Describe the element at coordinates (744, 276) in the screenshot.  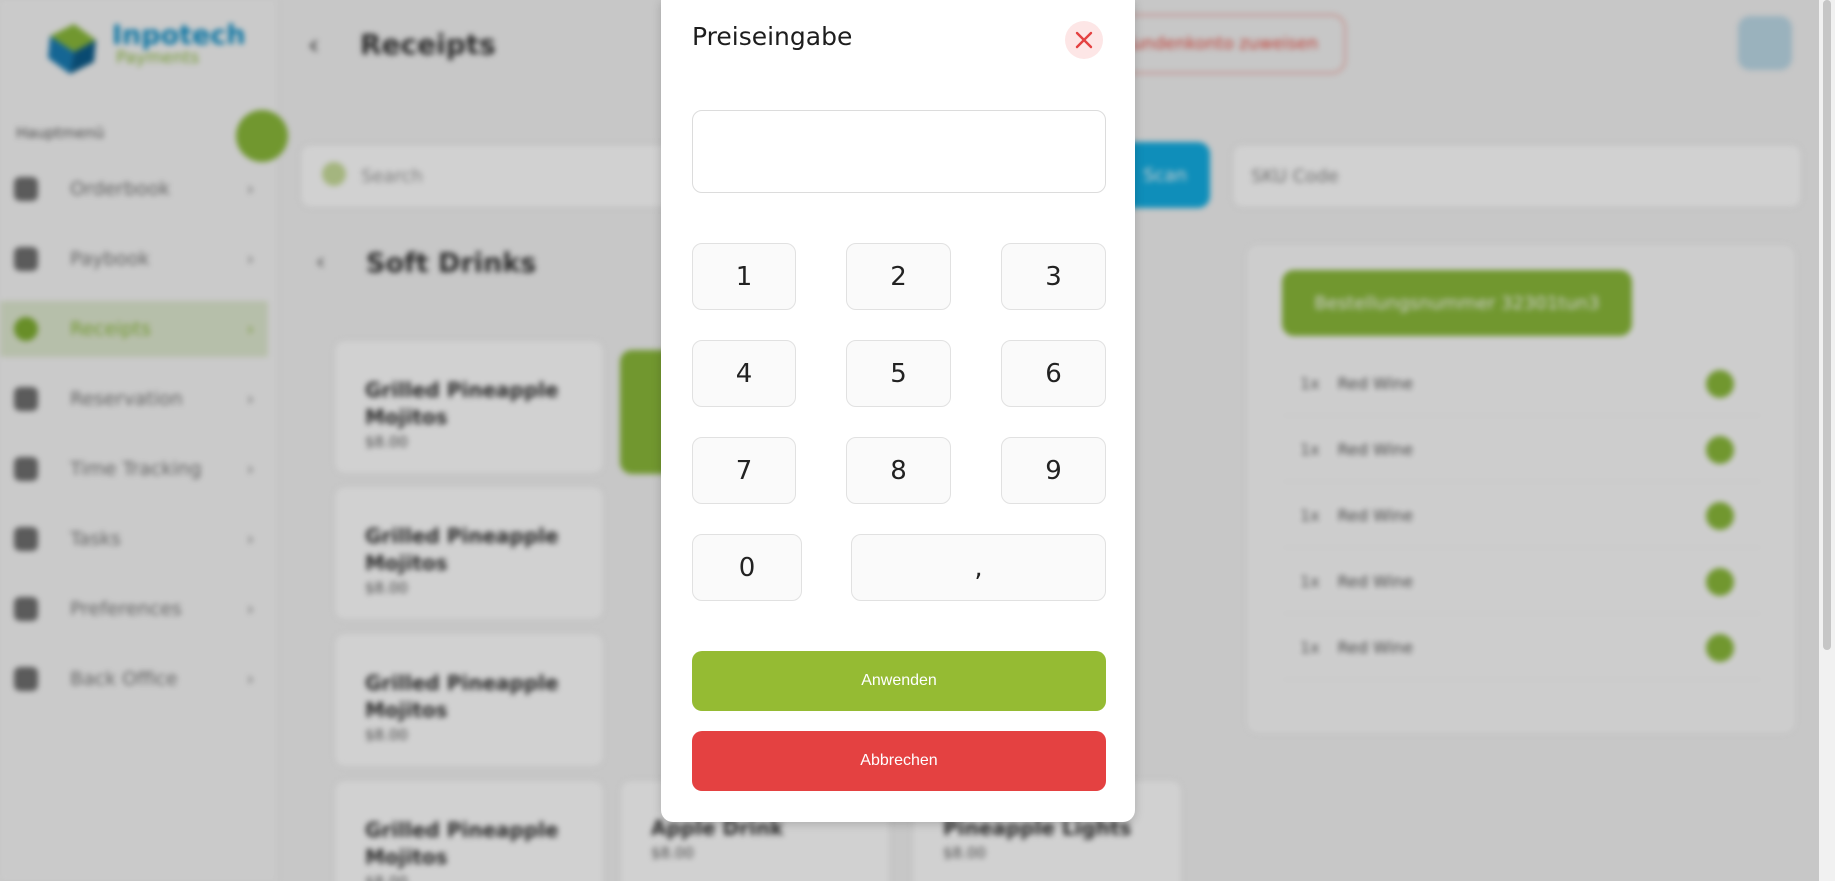
I see `key-1: 1` at that location.